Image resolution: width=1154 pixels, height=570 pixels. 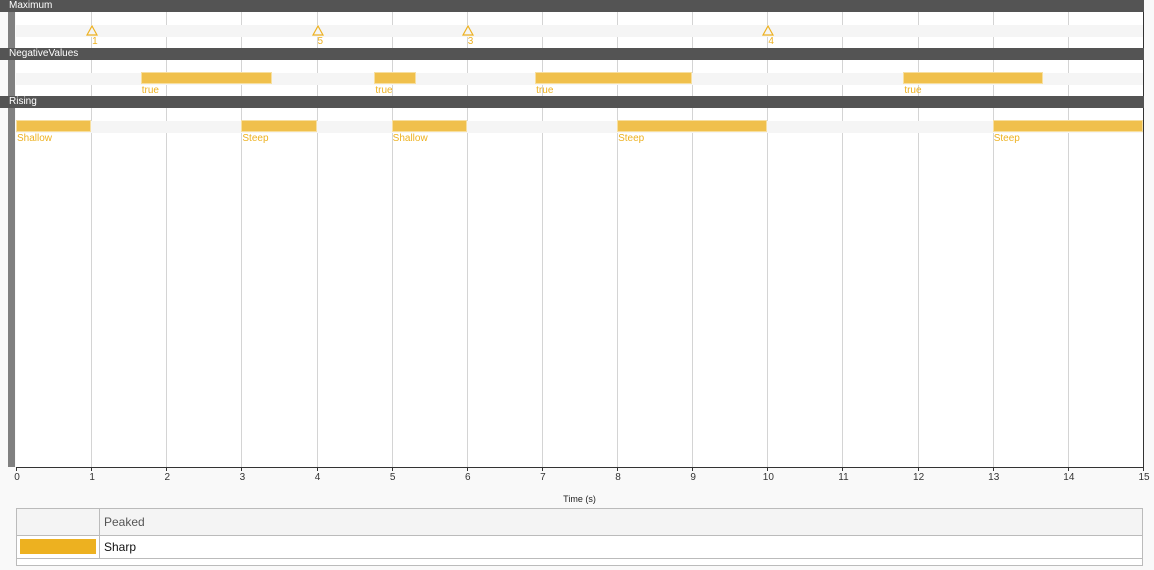 I want to click on legend-swatch, so click(x=58, y=546).